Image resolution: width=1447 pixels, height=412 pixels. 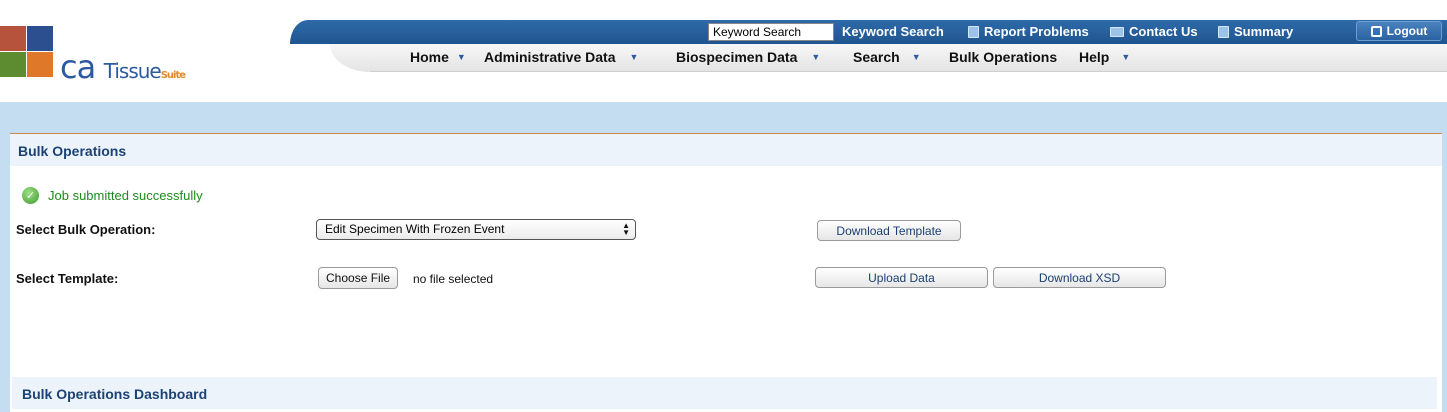 I want to click on check-circle-icon: ✓, so click(x=30, y=195).